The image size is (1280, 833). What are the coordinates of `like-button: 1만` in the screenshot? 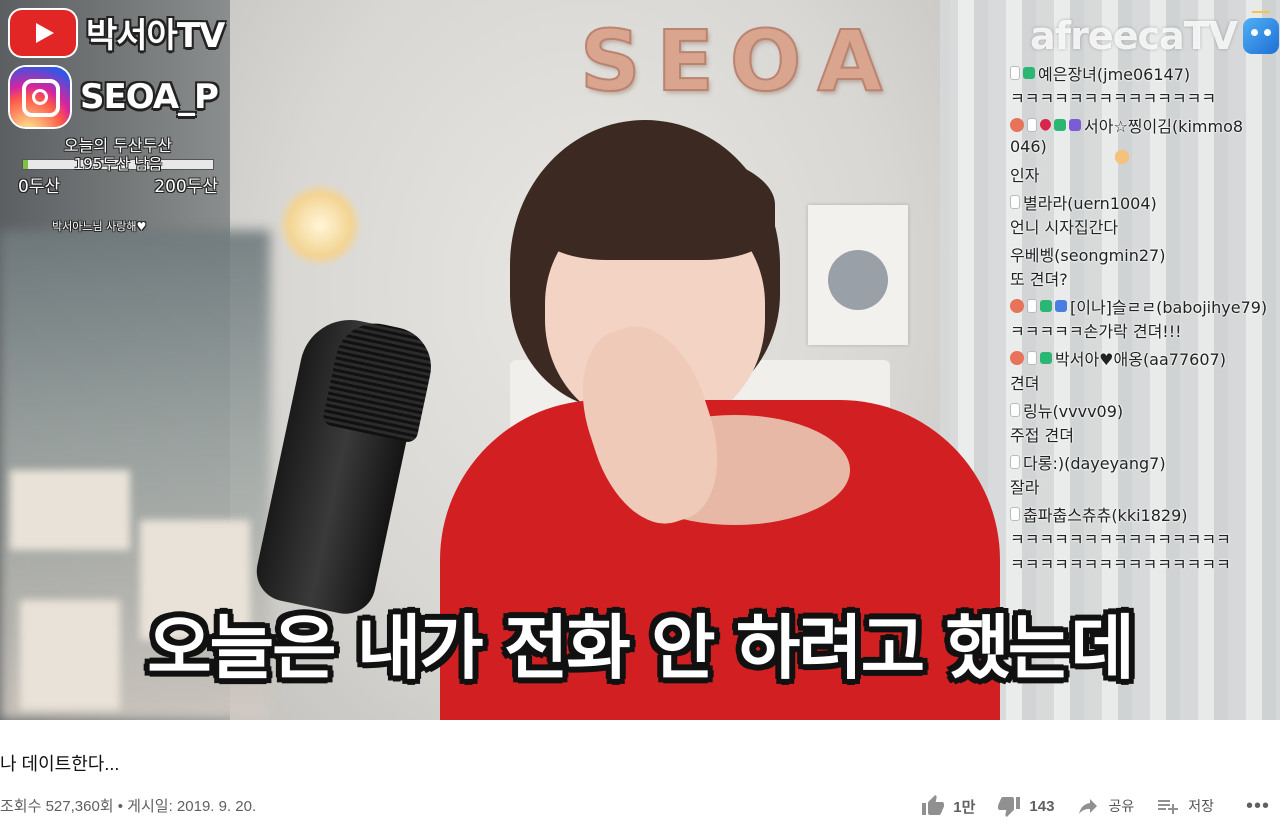 It's located at (948, 806).